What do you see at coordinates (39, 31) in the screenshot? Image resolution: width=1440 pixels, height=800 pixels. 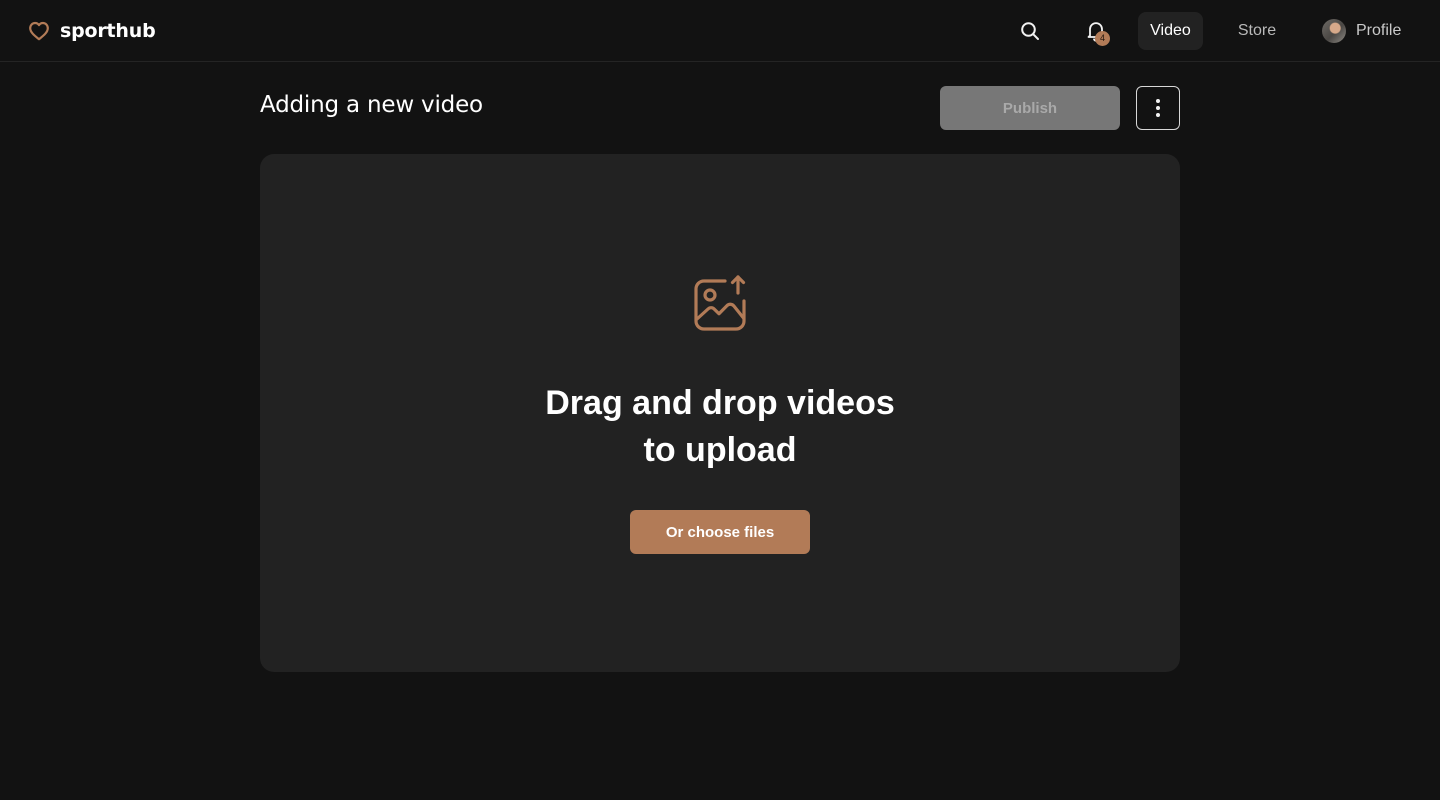 I see `heart-icon` at bounding box center [39, 31].